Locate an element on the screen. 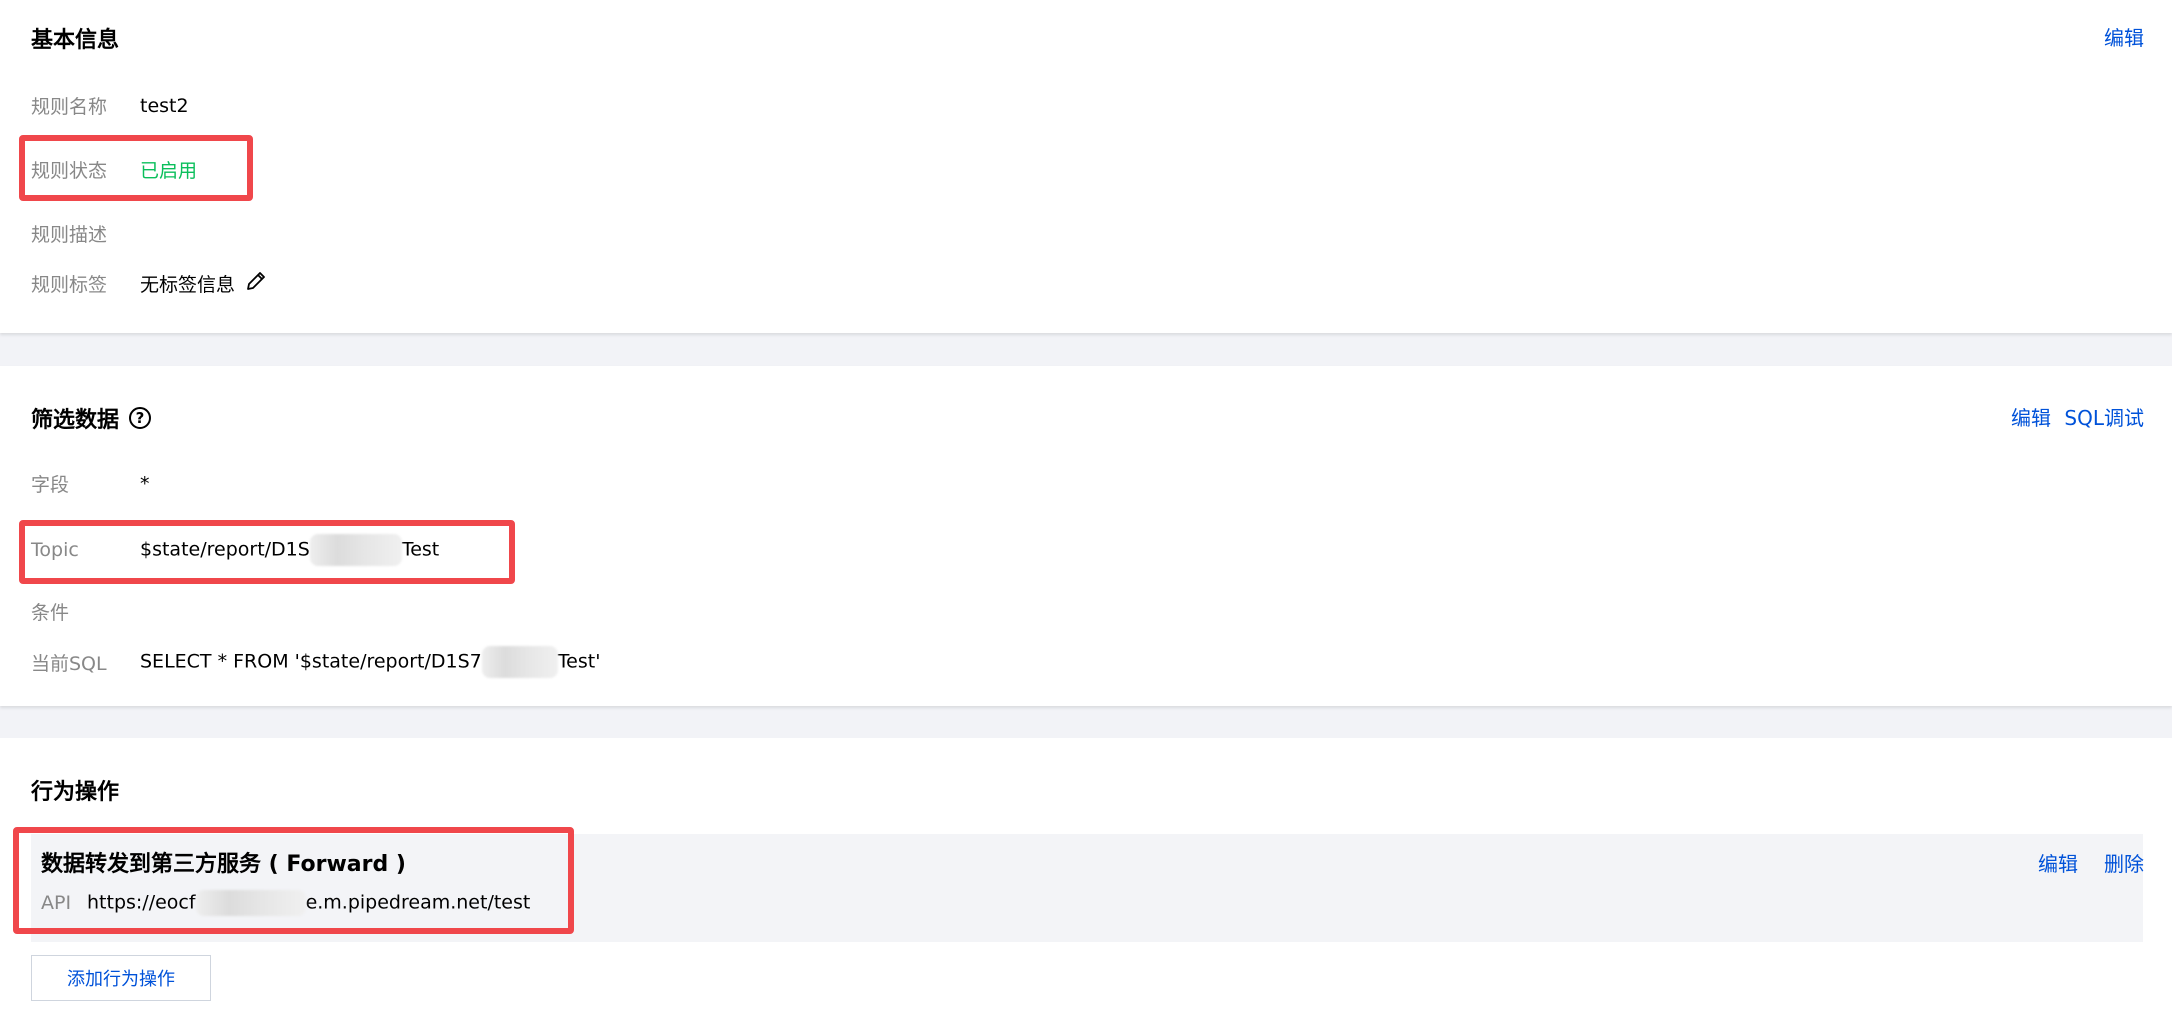  rule-tags-label: 规则标签 is located at coordinates (69, 285).